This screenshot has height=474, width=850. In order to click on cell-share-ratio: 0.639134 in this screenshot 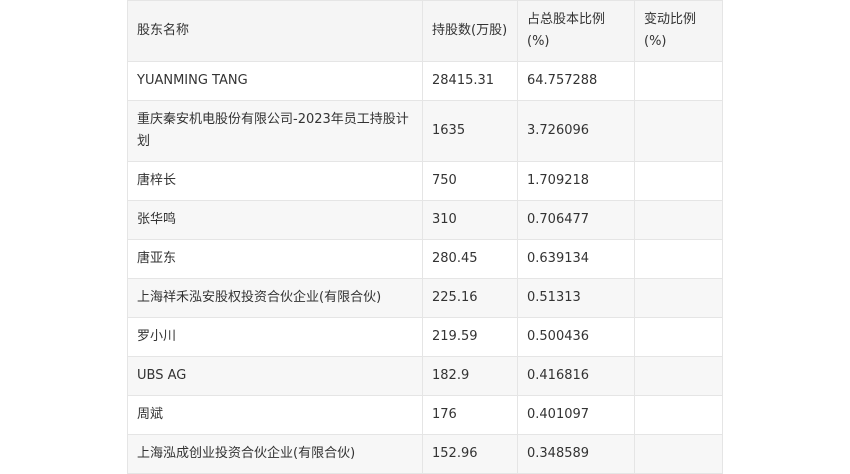, I will do `click(576, 259)`.